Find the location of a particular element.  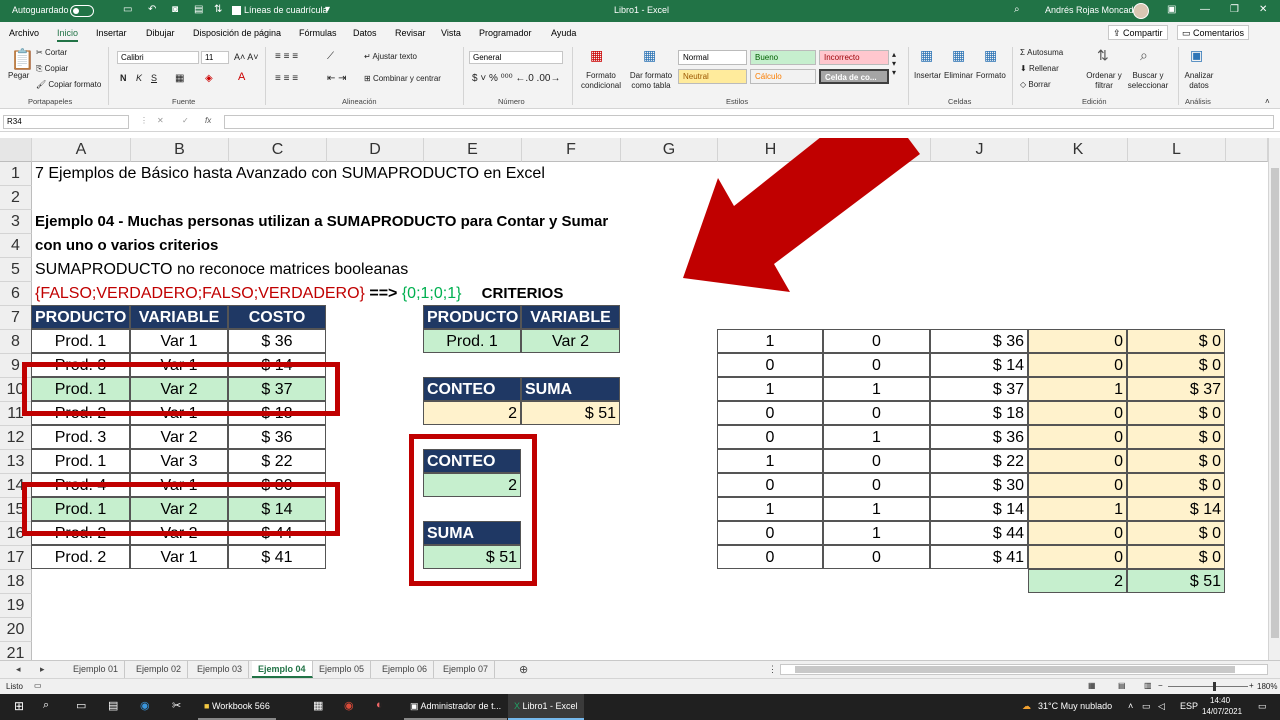

analyze-data-icon: ▣ is located at coordinates (1196, 55).